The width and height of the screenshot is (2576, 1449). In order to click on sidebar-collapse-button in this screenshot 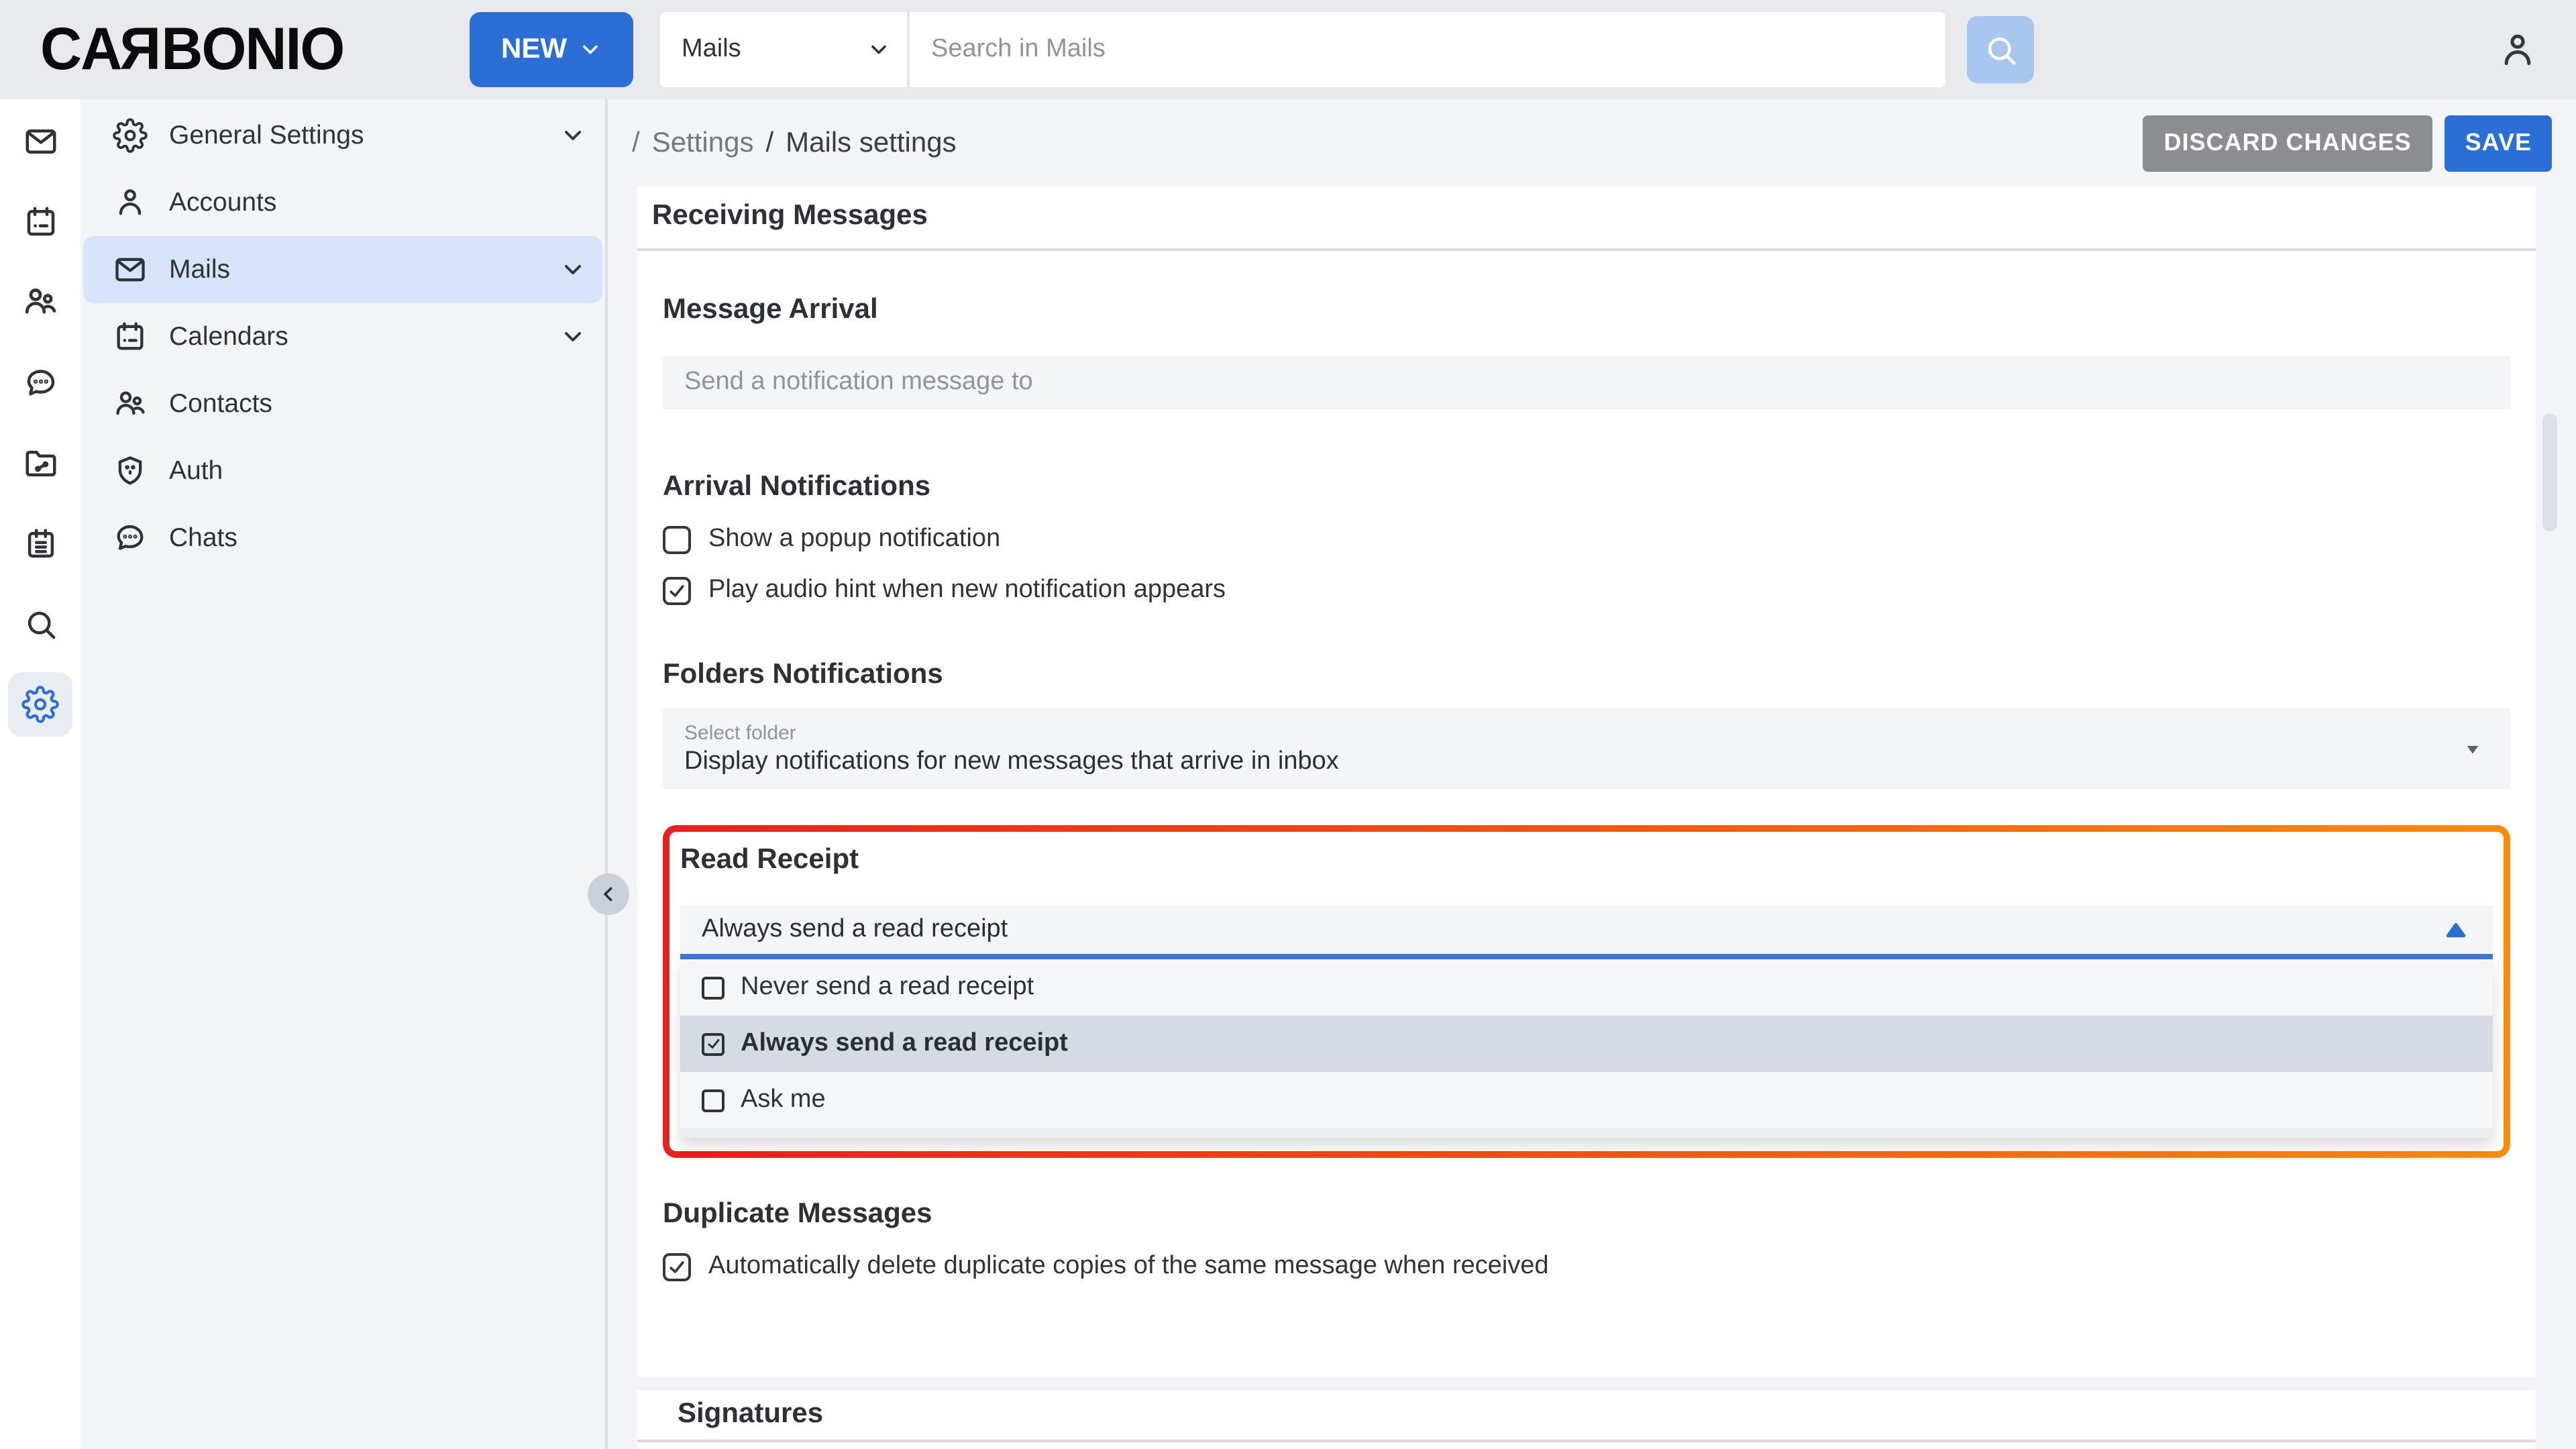, I will do `click(608, 894)`.